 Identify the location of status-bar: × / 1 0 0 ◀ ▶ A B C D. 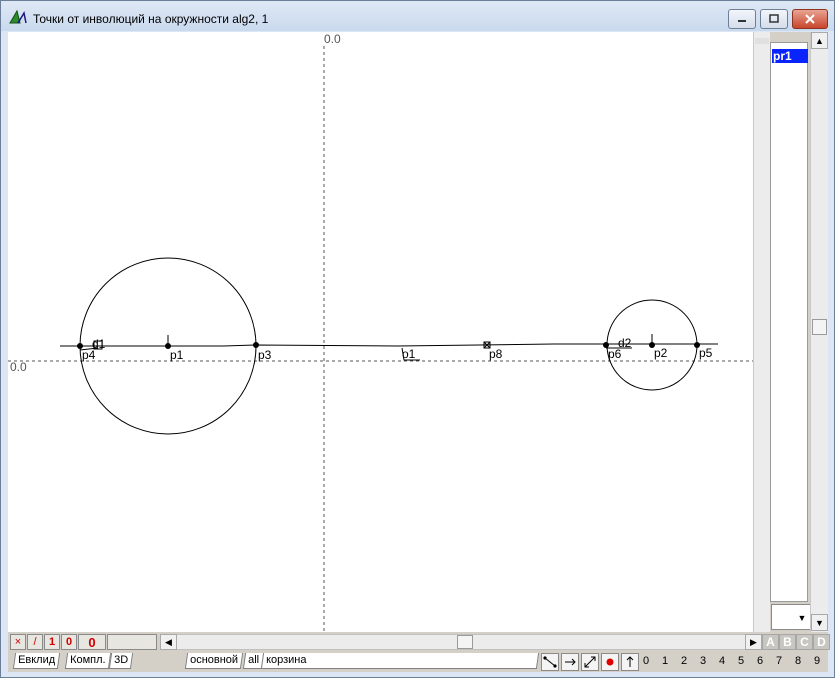
(419, 642).